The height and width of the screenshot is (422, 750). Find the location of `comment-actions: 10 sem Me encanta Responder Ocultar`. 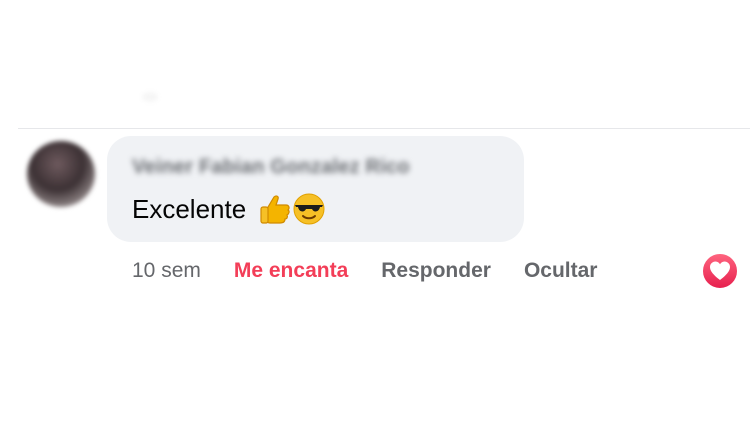

comment-actions: 10 sem Me encanta Responder Ocultar is located at coordinates (381, 271).